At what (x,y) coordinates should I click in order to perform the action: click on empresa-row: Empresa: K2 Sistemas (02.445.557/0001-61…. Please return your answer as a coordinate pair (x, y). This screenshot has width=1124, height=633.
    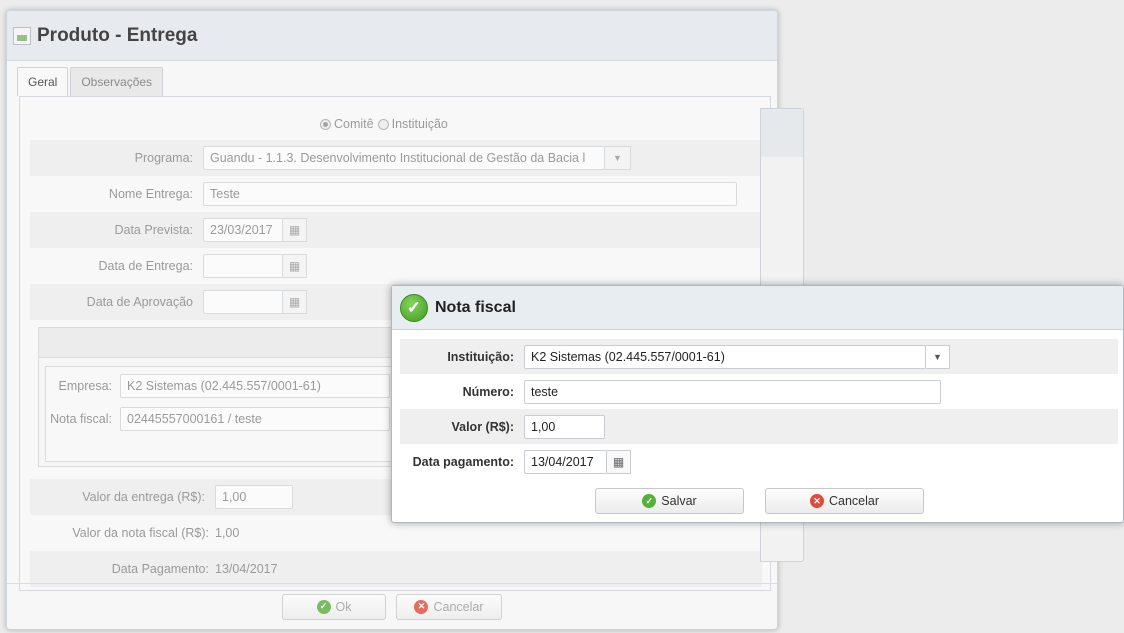
    Looking at the image, I should click on (221, 386).